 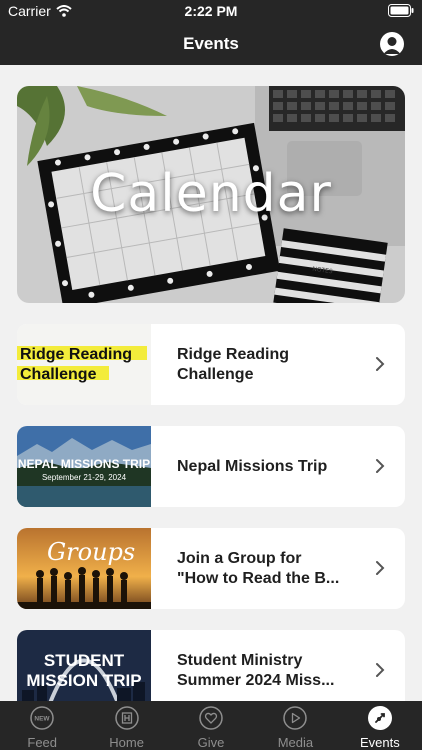 I want to click on profile-button, so click(x=392, y=44).